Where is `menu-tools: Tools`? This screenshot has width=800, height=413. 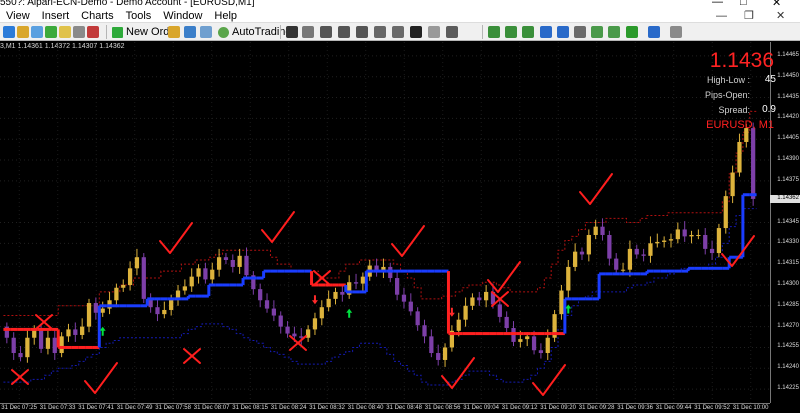 menu-tools: Tools is located at coordinates (139, 15).